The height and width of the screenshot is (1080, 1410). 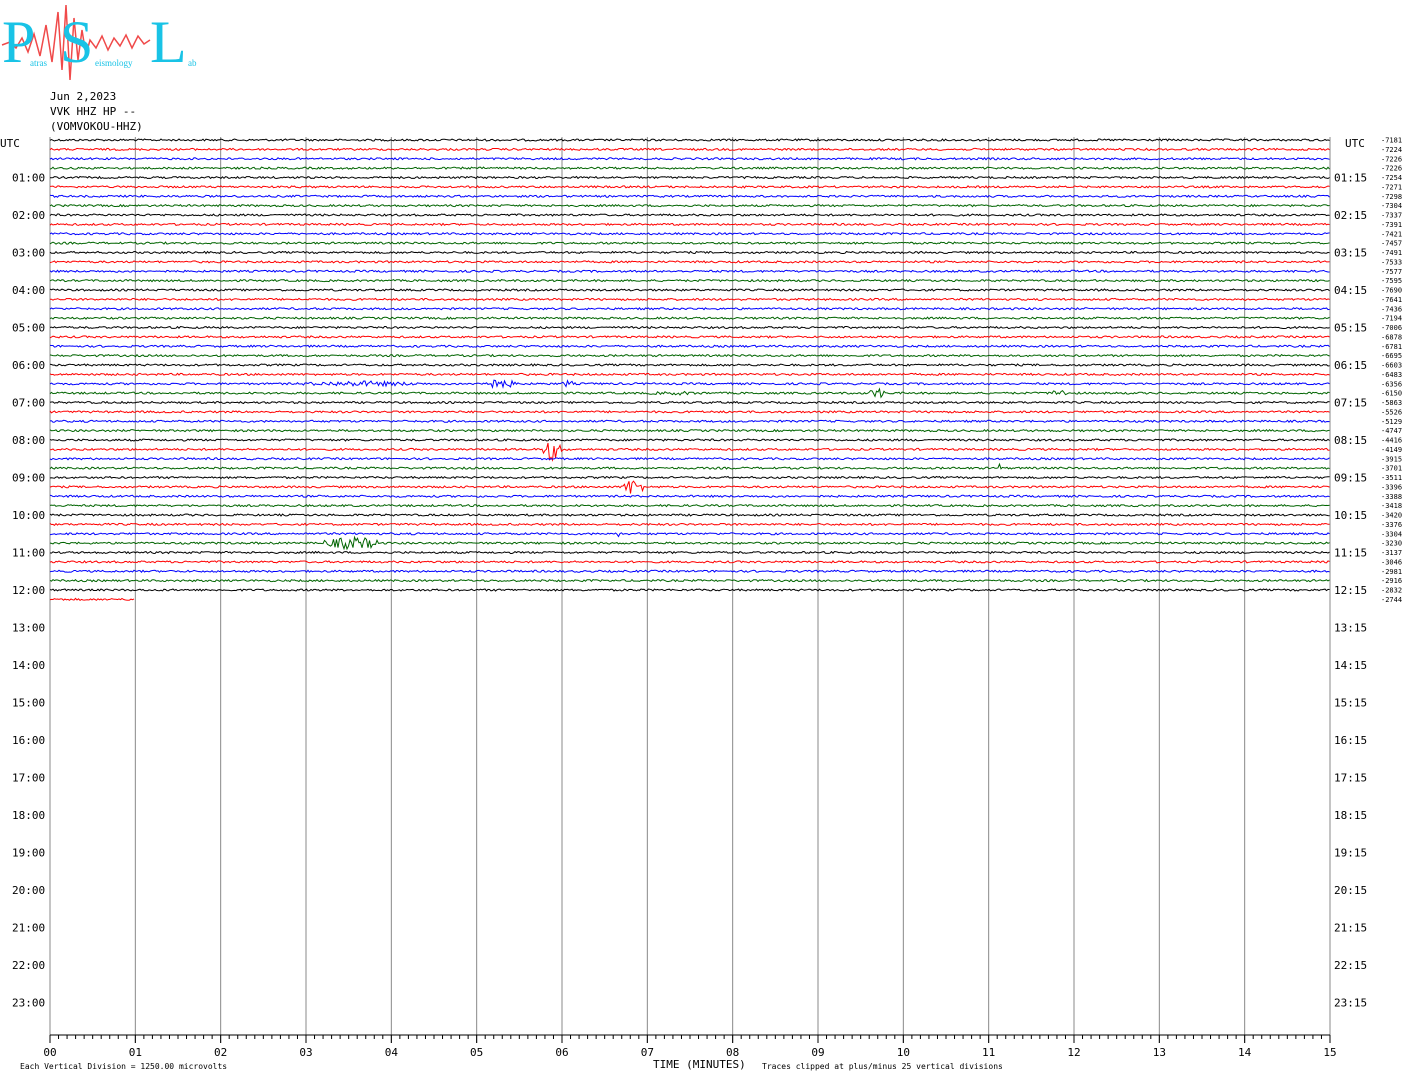 I want to click on trace-mean-label: -5526, so click(x=1391, y=412).